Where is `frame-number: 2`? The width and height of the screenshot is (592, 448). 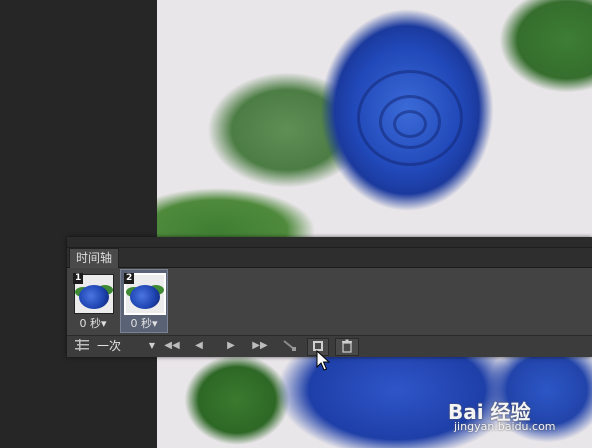
frame-number: 2 is located at coordinates (129, 278).